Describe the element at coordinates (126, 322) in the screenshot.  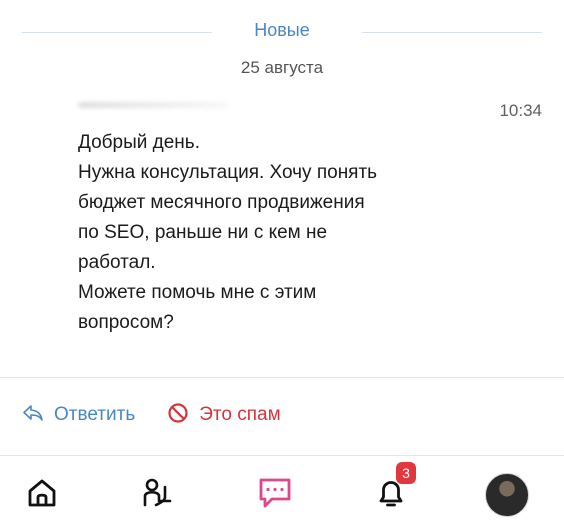
I see `message-line: вопросом?` at that location.